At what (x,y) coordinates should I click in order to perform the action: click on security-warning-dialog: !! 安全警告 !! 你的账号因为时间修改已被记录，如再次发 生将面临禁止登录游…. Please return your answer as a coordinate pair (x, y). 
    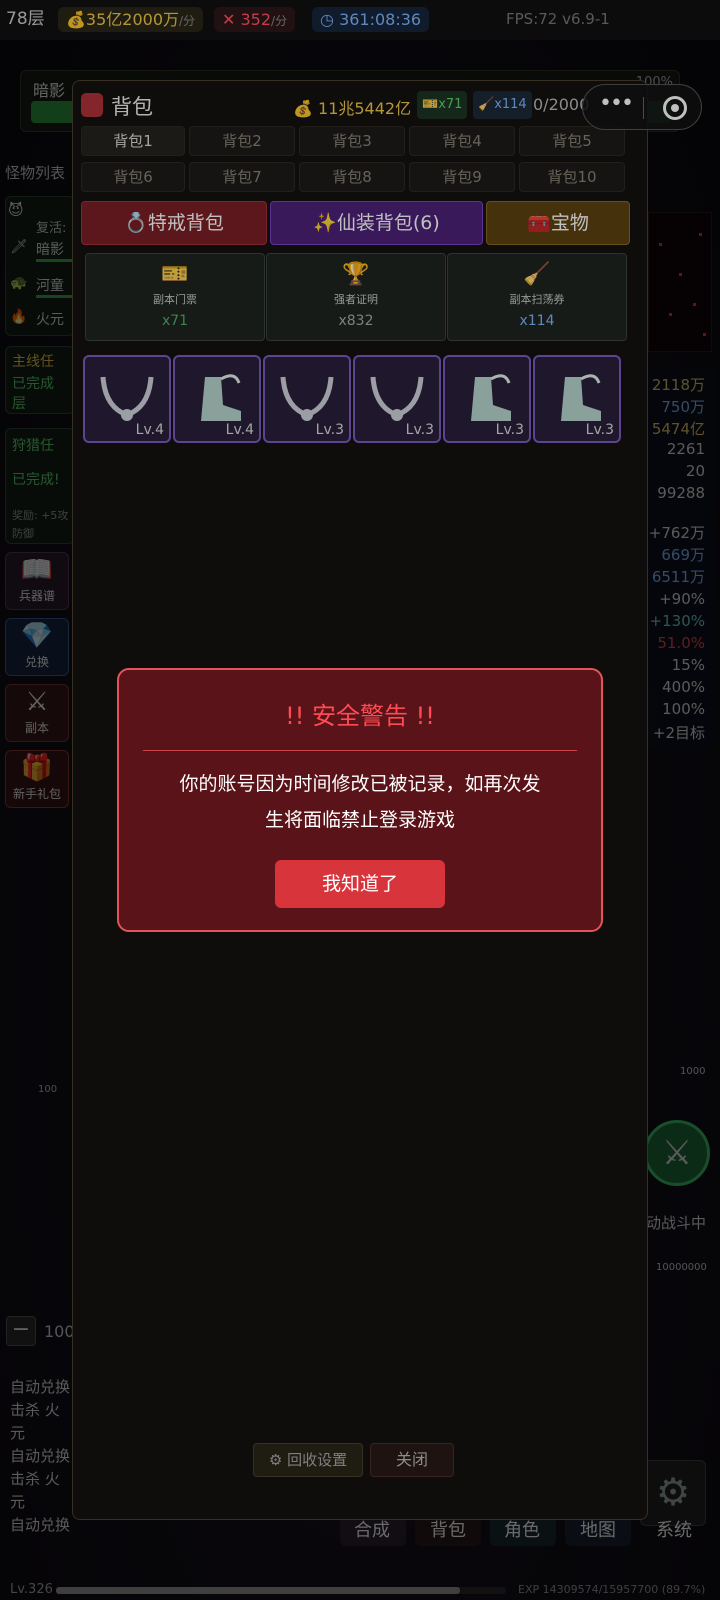
    Looking at the image, I should click on (360, 800).